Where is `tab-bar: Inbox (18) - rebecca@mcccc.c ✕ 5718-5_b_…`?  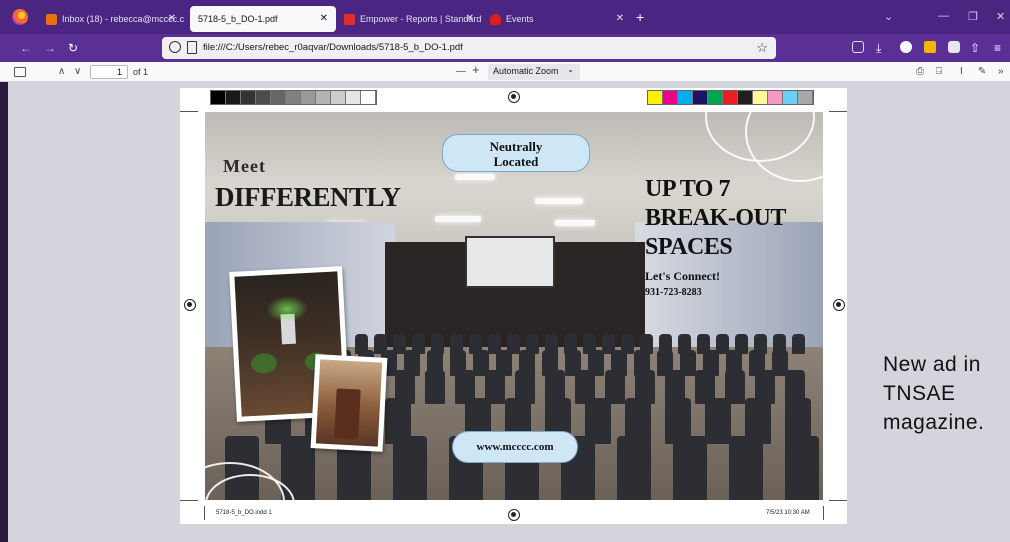
tab-bar: Inbox (18) - rebecca@mcccc.c ✕ 5718-5_b_… is located at coordinates (505, 17).